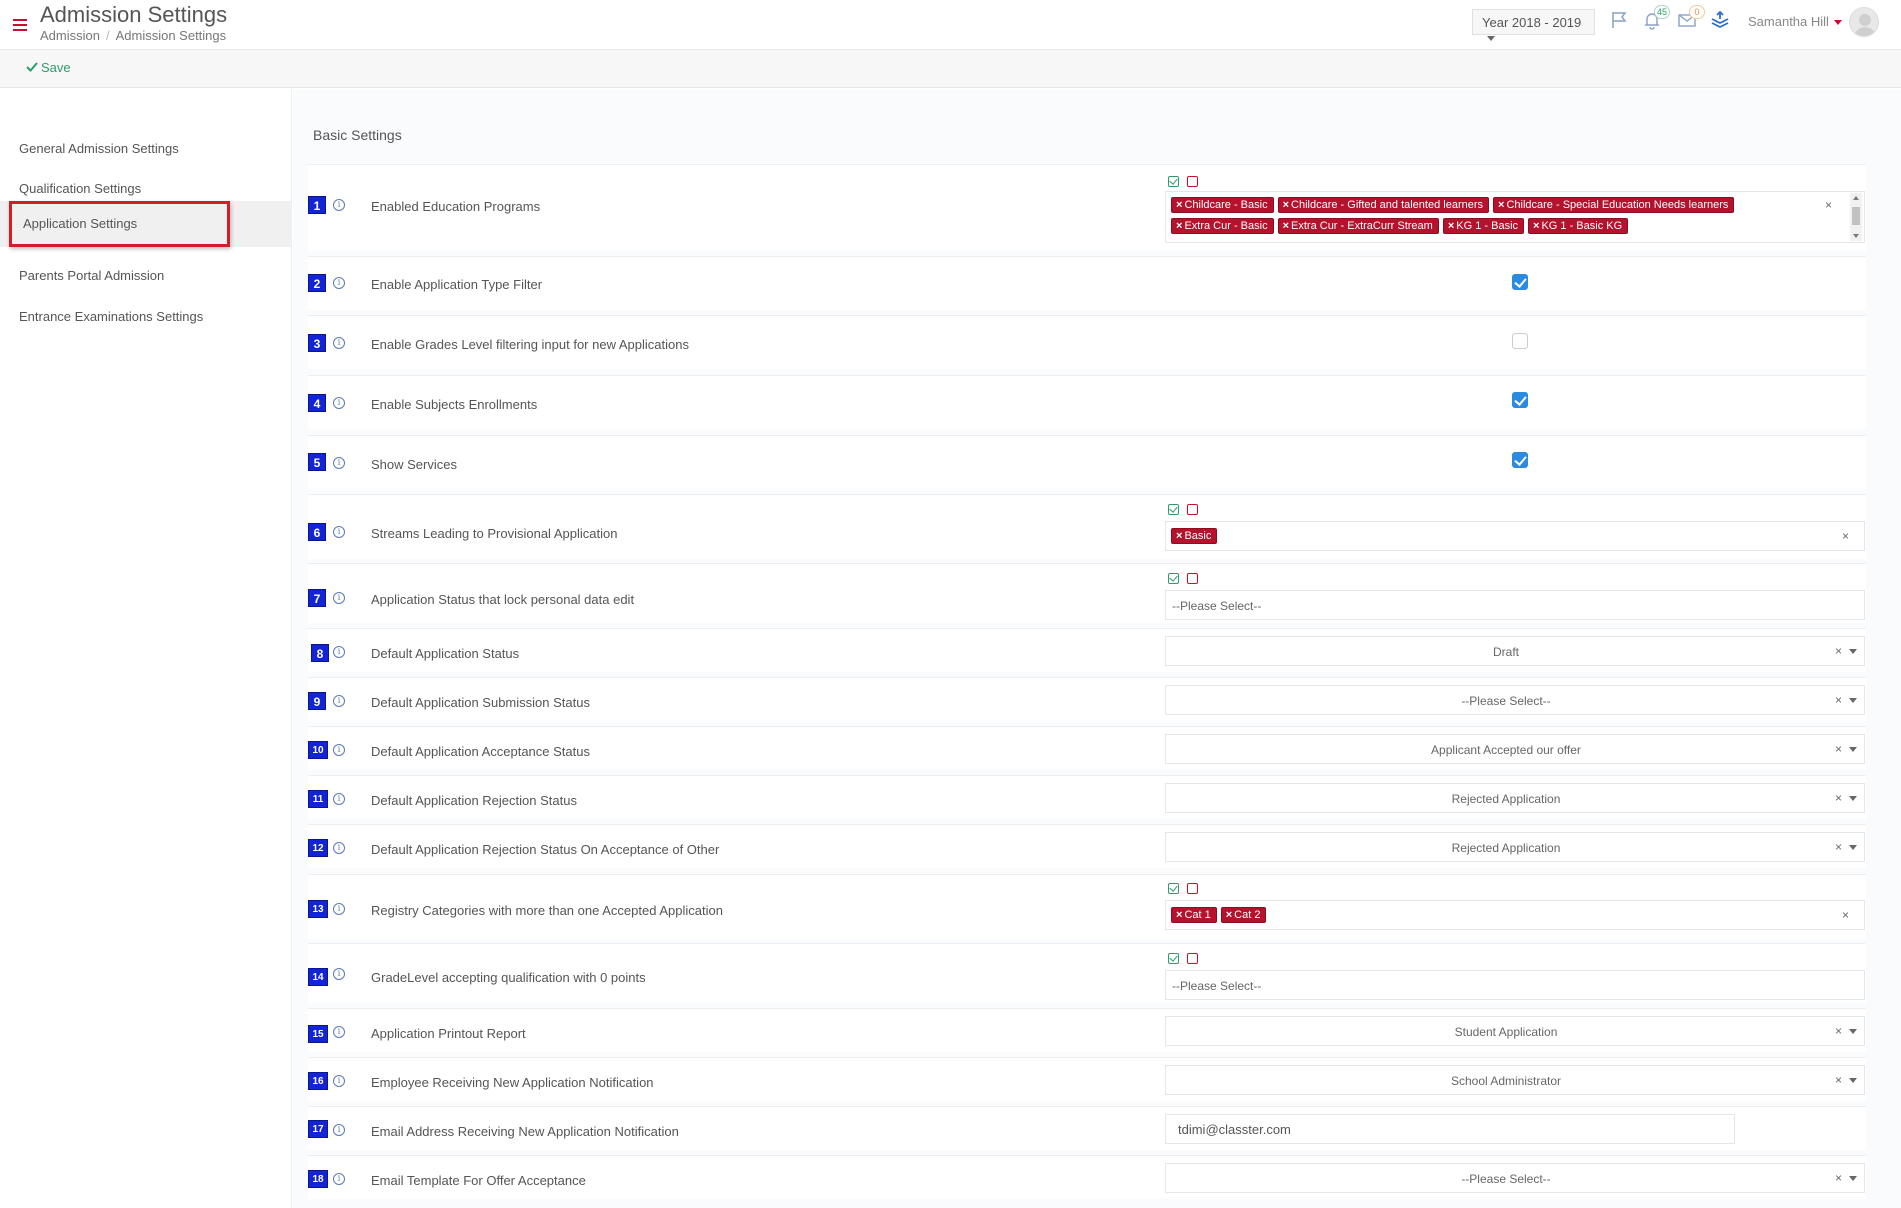 Image resolution: width=1901 pixels, height=1208 pixels. Describe the element at coordinates (20, 25) in the screenshot. I see `menu-icon` at that location.